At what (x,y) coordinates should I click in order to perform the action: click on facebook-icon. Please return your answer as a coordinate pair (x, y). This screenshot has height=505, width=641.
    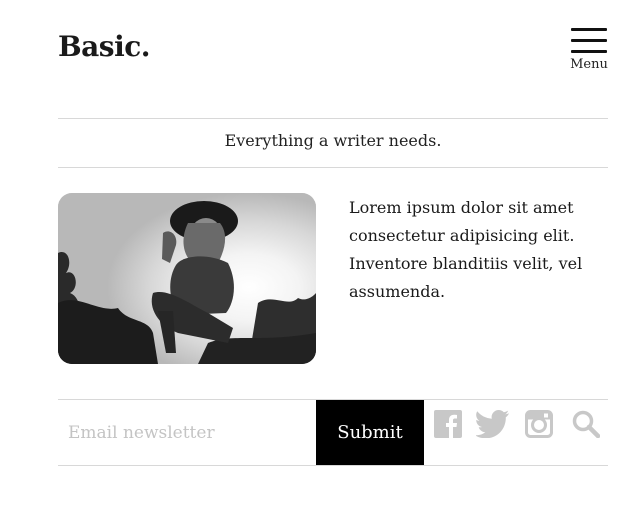
    Looking at the image, I should click on (448, 425).